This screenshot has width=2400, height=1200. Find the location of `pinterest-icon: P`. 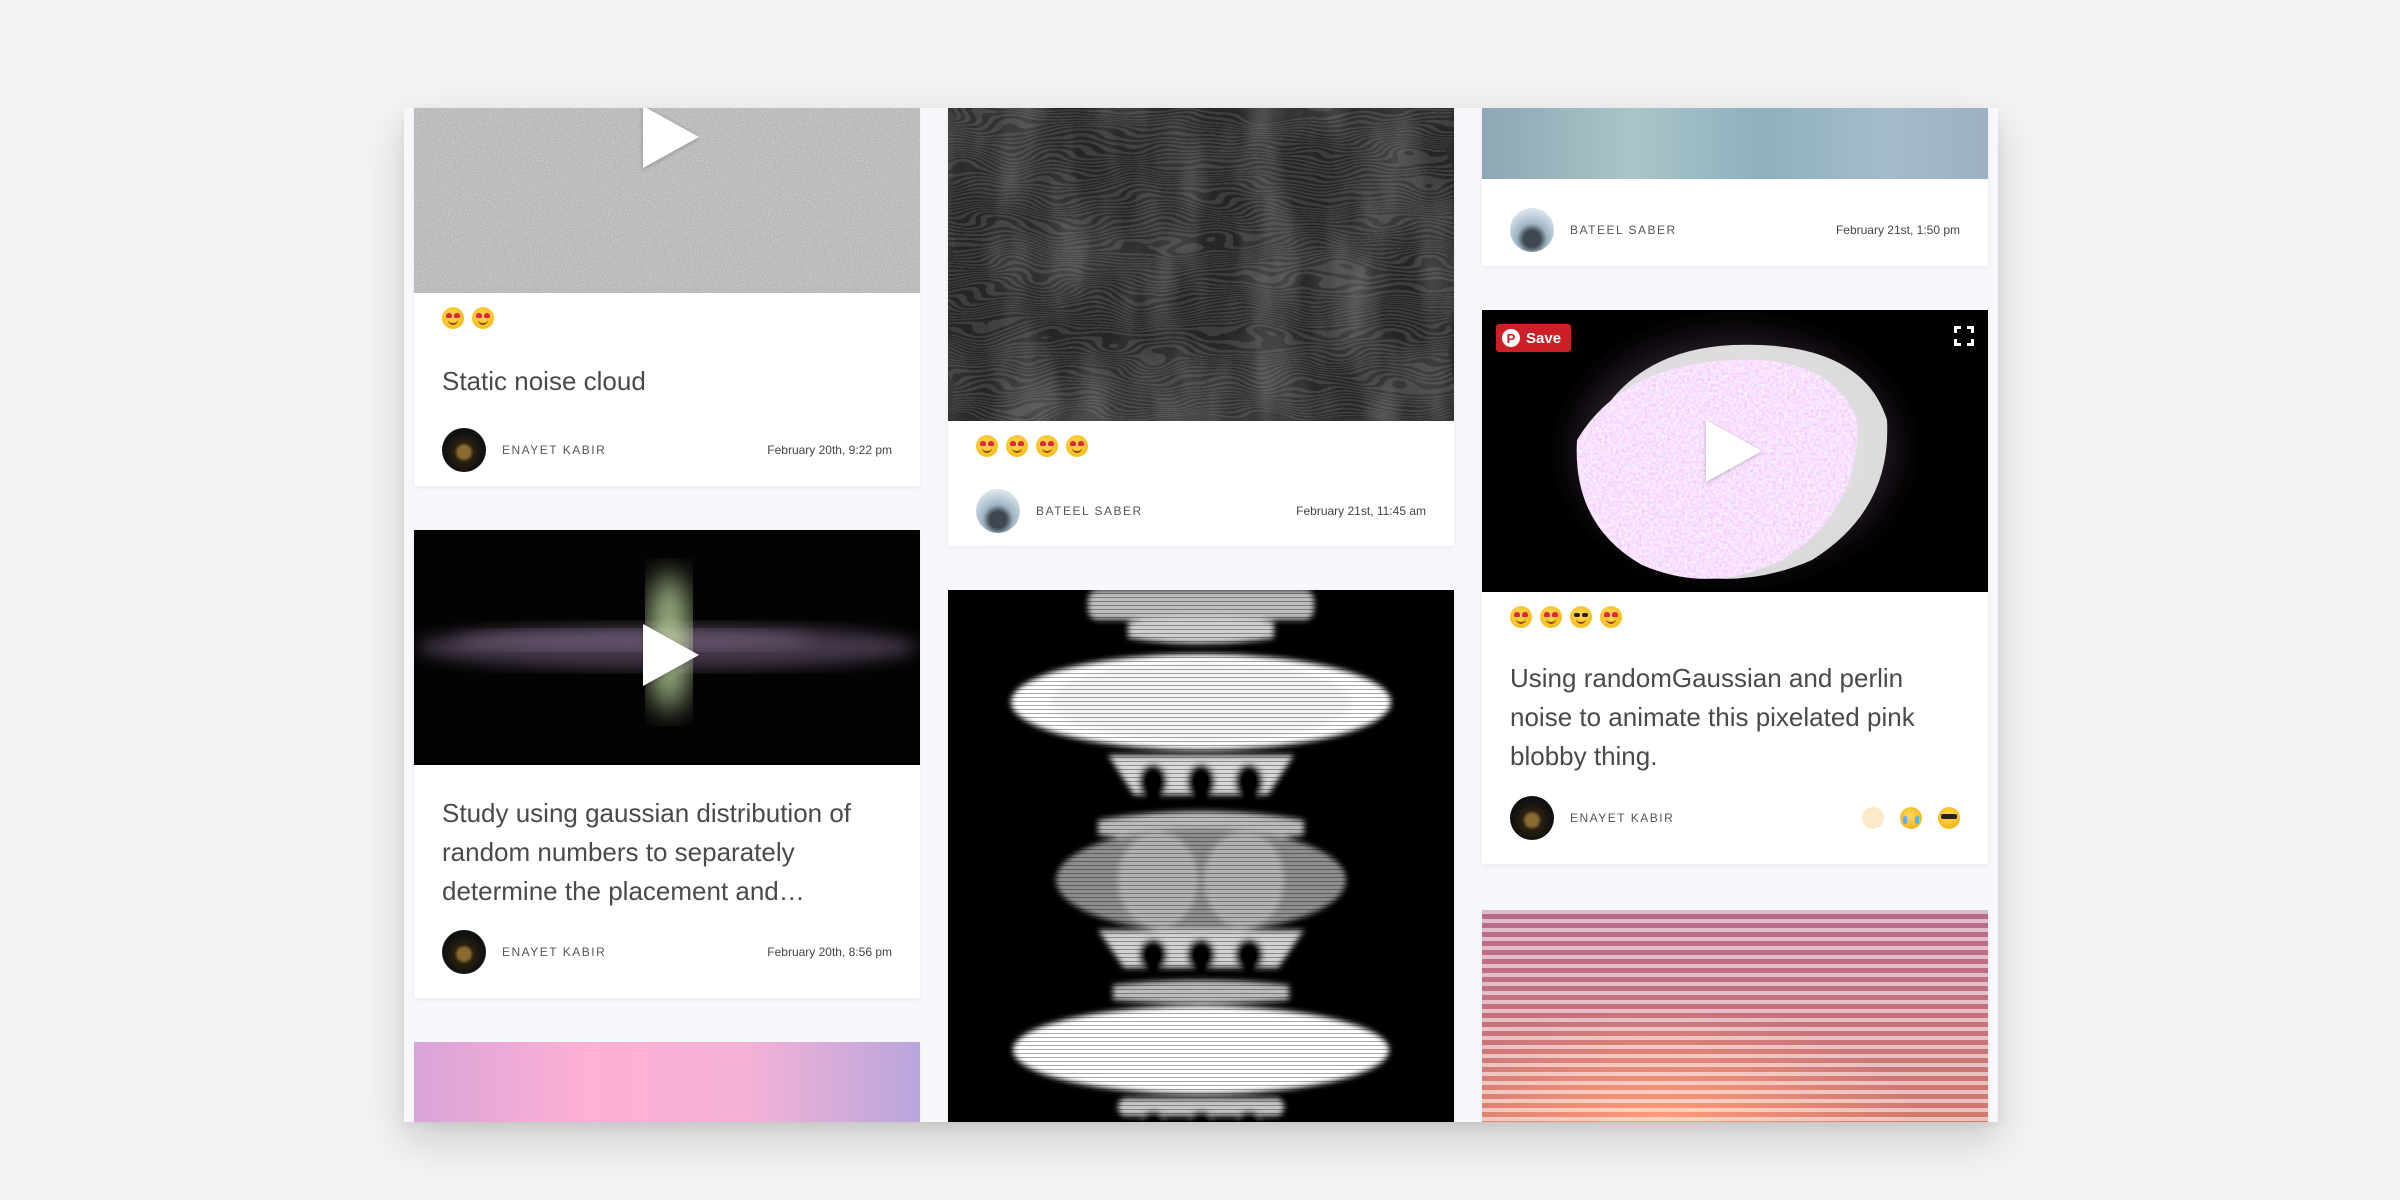

pinterest-icon: P is located at coordinates (1511, 338).